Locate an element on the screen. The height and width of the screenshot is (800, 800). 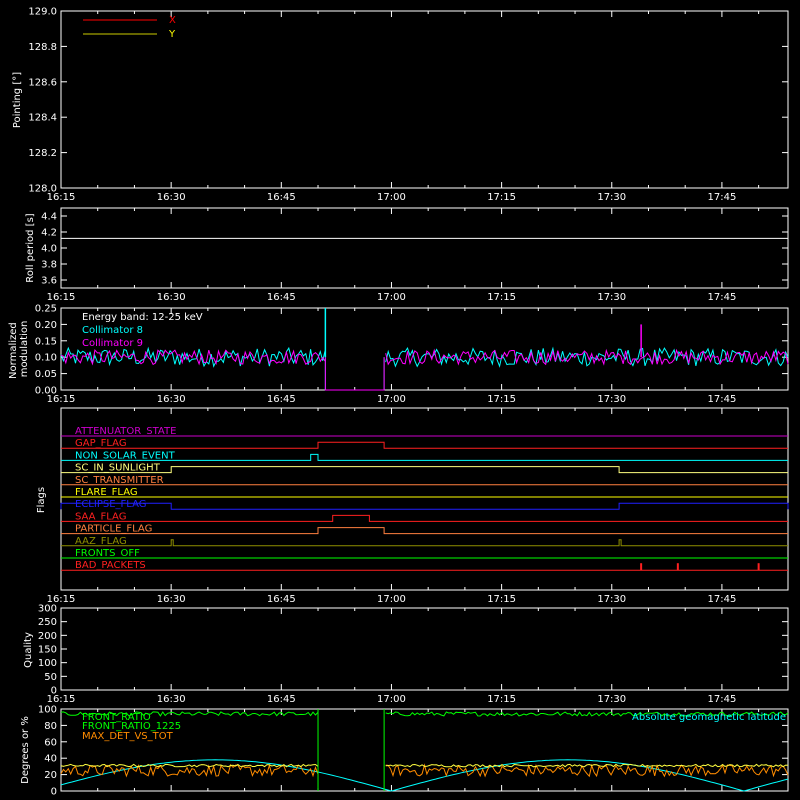
y-axis-label-line-1: Normalized is located at coordinates (13, 350).